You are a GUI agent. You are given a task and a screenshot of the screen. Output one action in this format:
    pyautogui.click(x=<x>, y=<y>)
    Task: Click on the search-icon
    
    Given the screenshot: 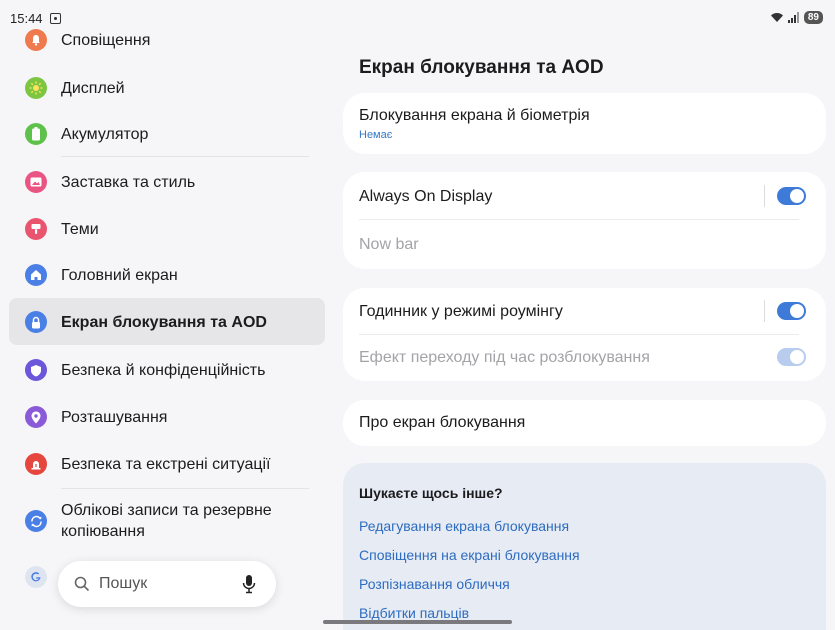 What is the action you would take?
    pyautogui.click(x=82, y=584)
    